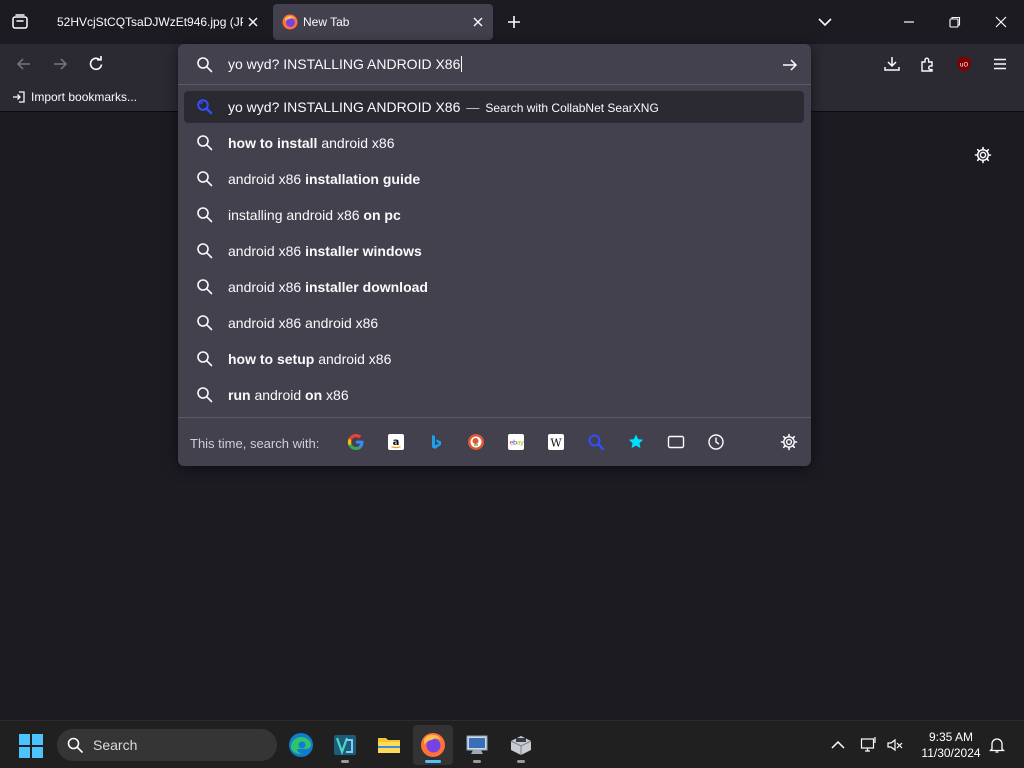  I want to click on engine-wikipedia-button: W, so click(556, 442).